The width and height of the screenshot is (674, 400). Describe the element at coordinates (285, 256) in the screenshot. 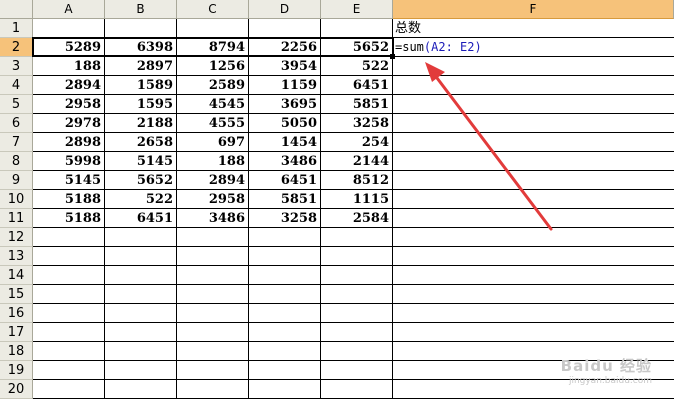

I see `cell-d13` at that location.